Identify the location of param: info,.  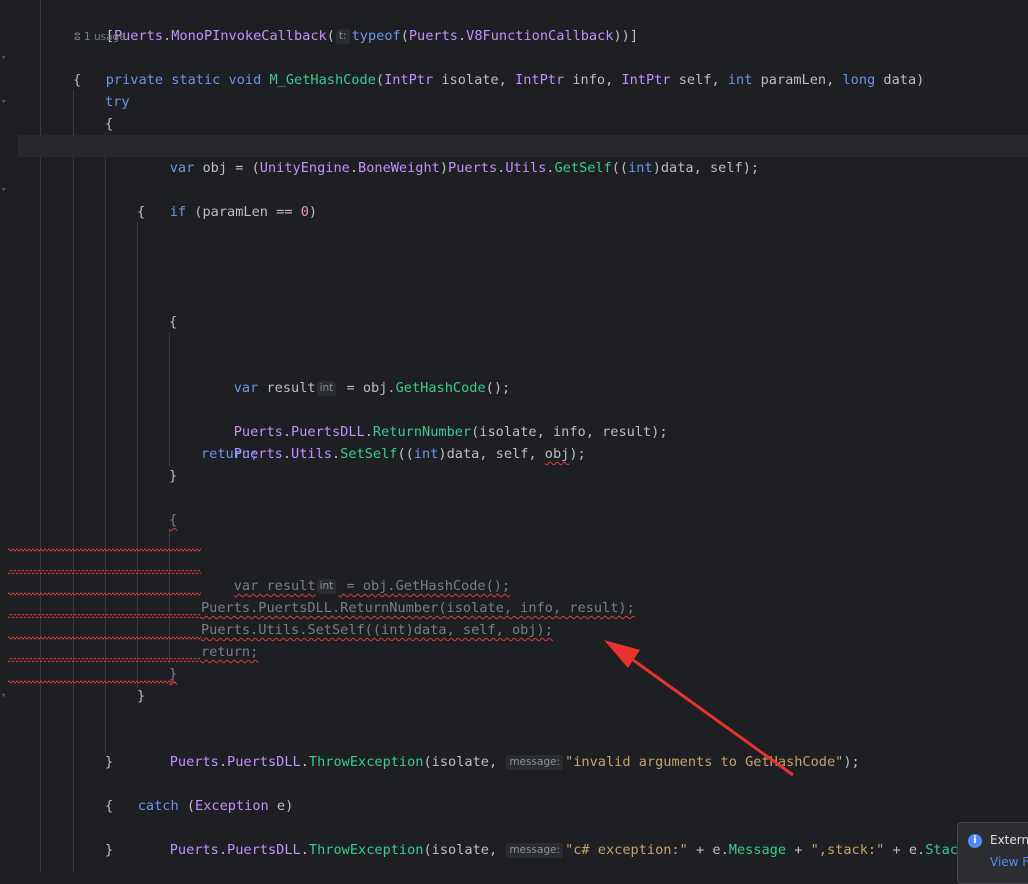
(593, 80).